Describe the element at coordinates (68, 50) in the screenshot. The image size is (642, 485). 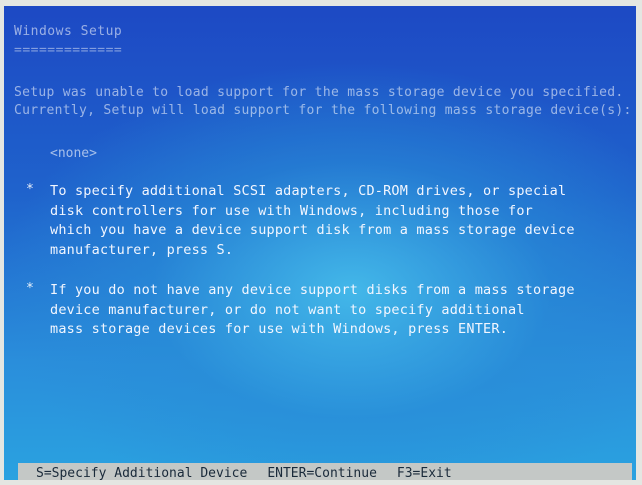
I see `setup-title-underline: =============` at that location.